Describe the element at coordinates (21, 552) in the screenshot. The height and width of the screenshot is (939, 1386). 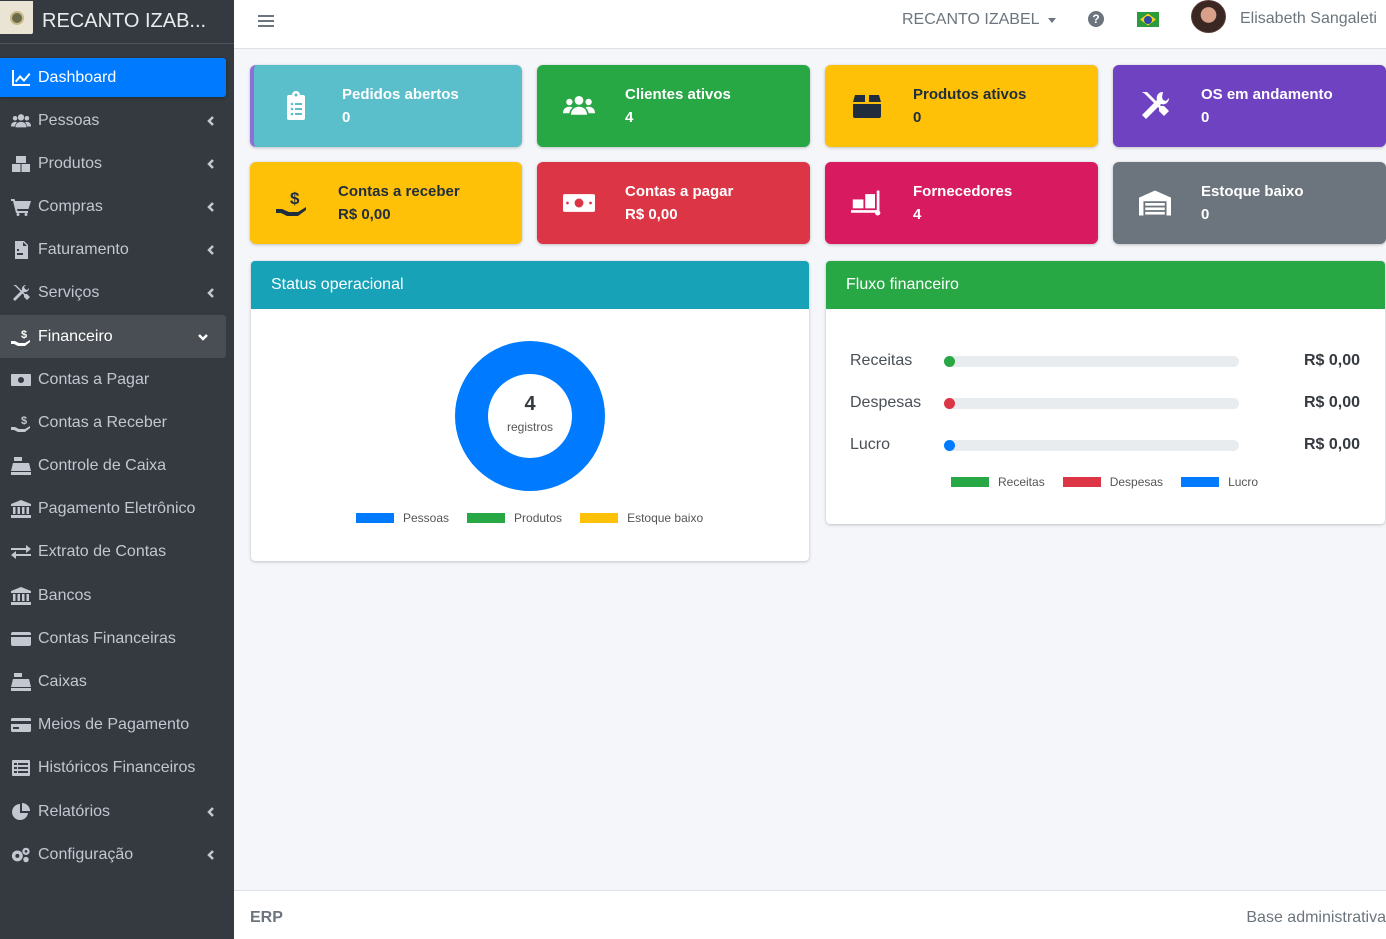
I see `exchange-icon` at that location.